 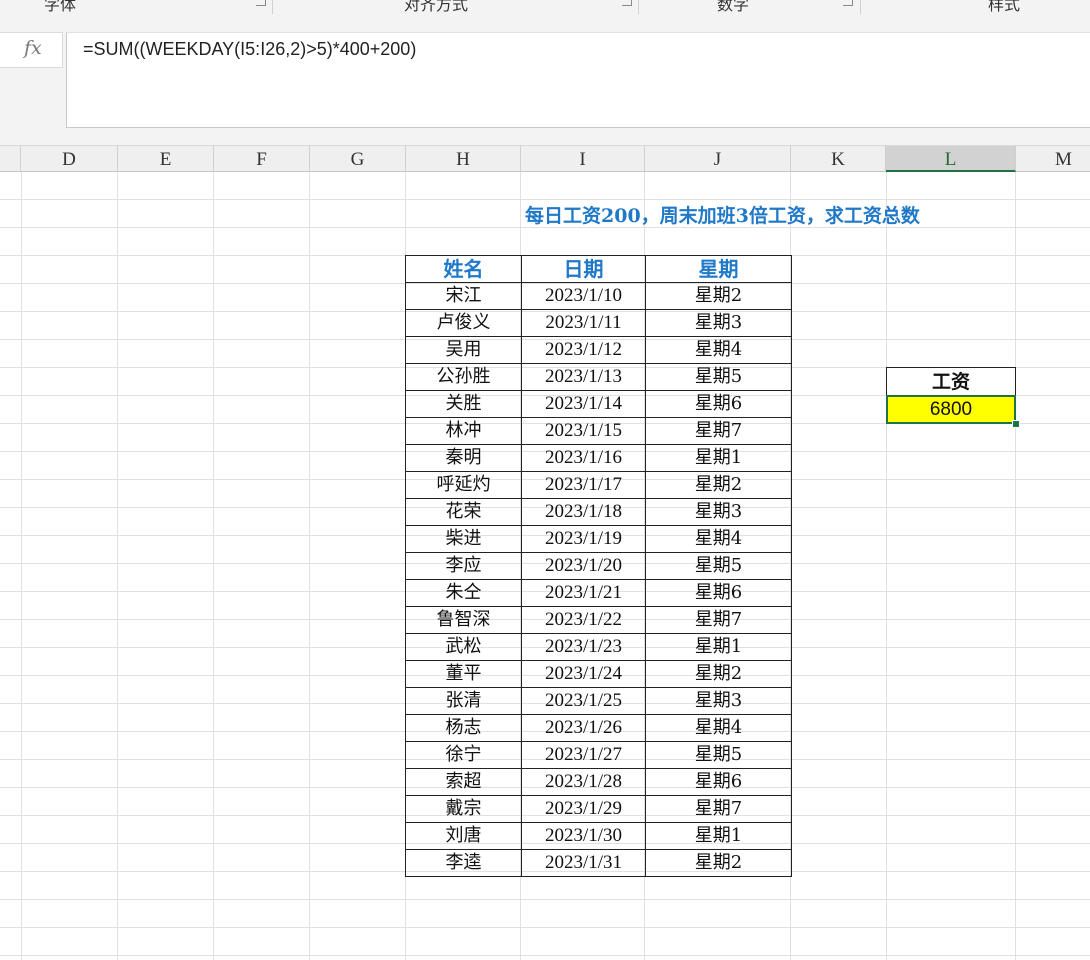 What do you see at coordinates (951, 159) in the screenshot?
I see `column-header-l: L` at bounding box center [951, 159].